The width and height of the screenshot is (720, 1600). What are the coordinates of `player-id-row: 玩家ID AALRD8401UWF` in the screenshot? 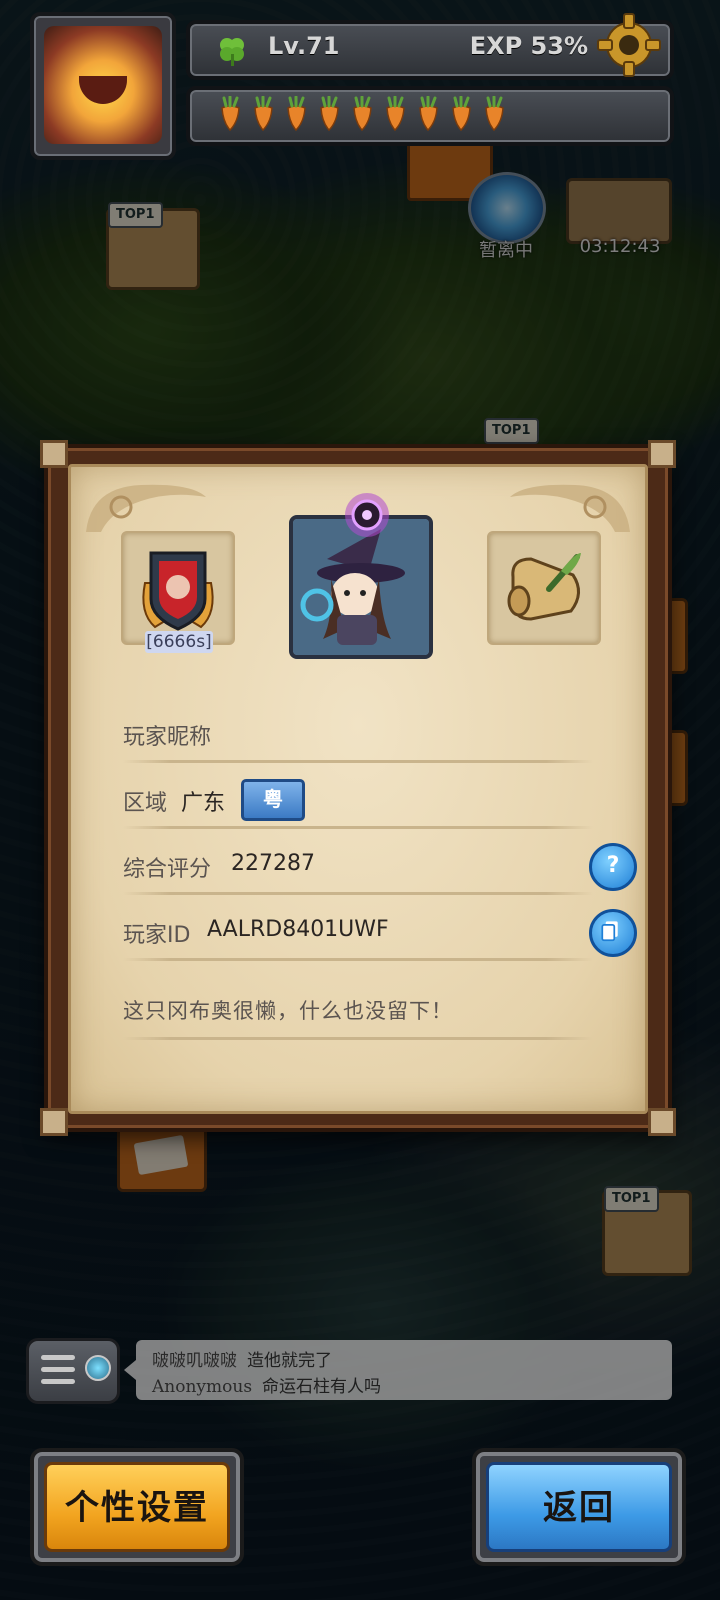 It's located at (380, 933).